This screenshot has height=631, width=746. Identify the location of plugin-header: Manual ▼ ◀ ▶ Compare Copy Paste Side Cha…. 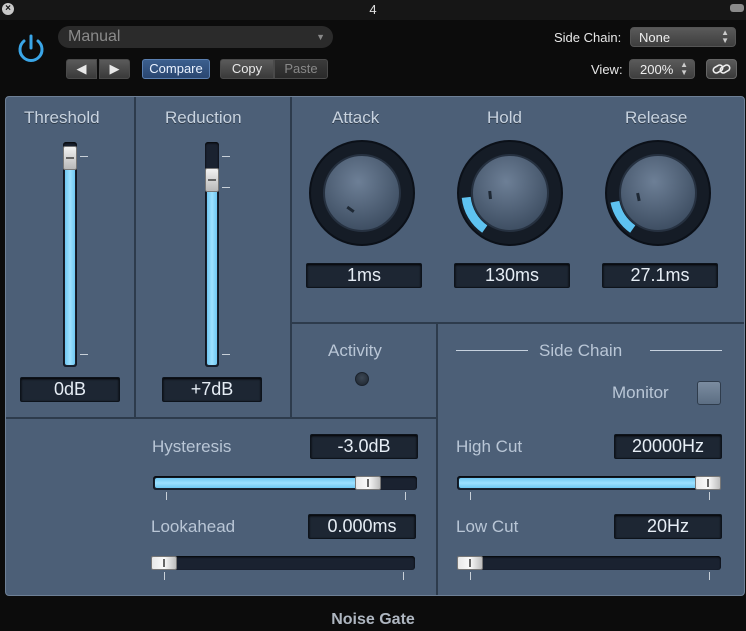
(373, 55).